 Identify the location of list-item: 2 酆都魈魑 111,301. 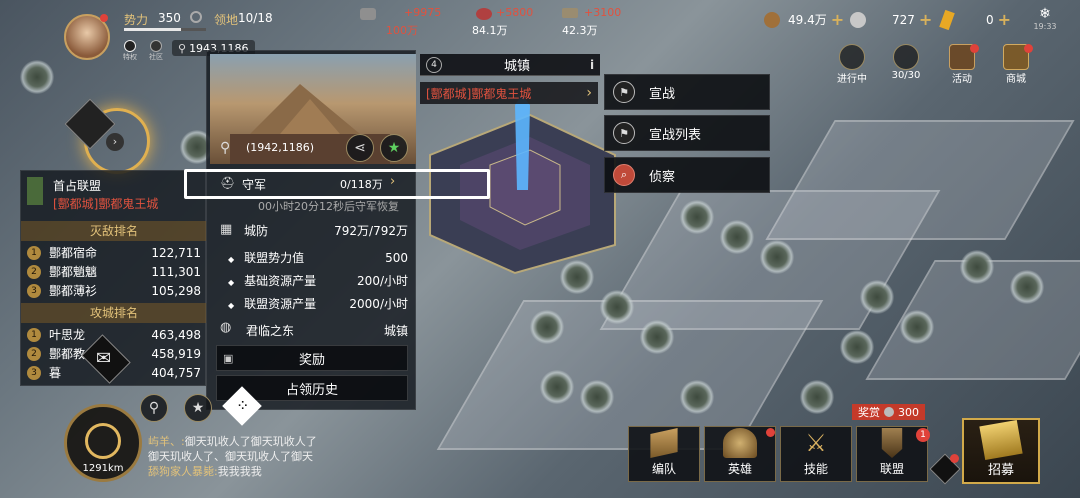
(114, 271).